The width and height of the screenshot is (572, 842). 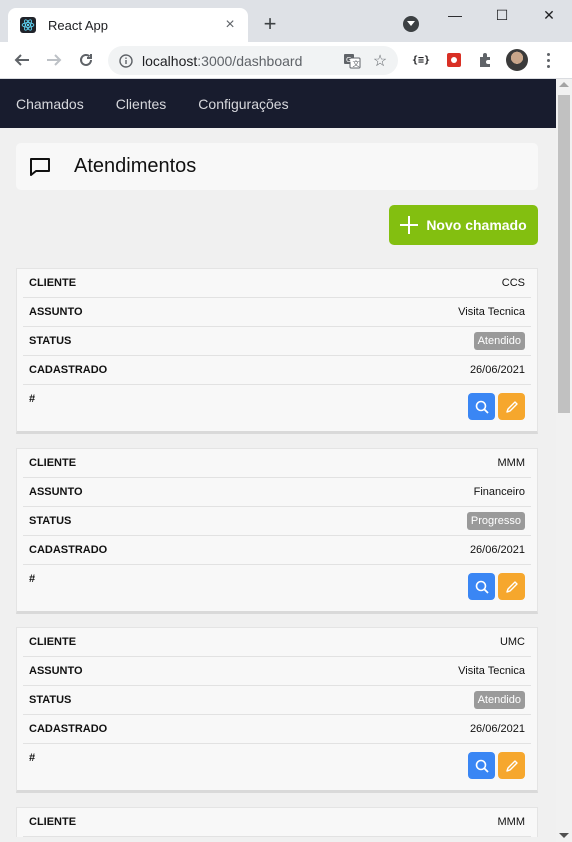 I want to click on ticket-row-status: STATUS Progresso, so click(x=277, y=521).